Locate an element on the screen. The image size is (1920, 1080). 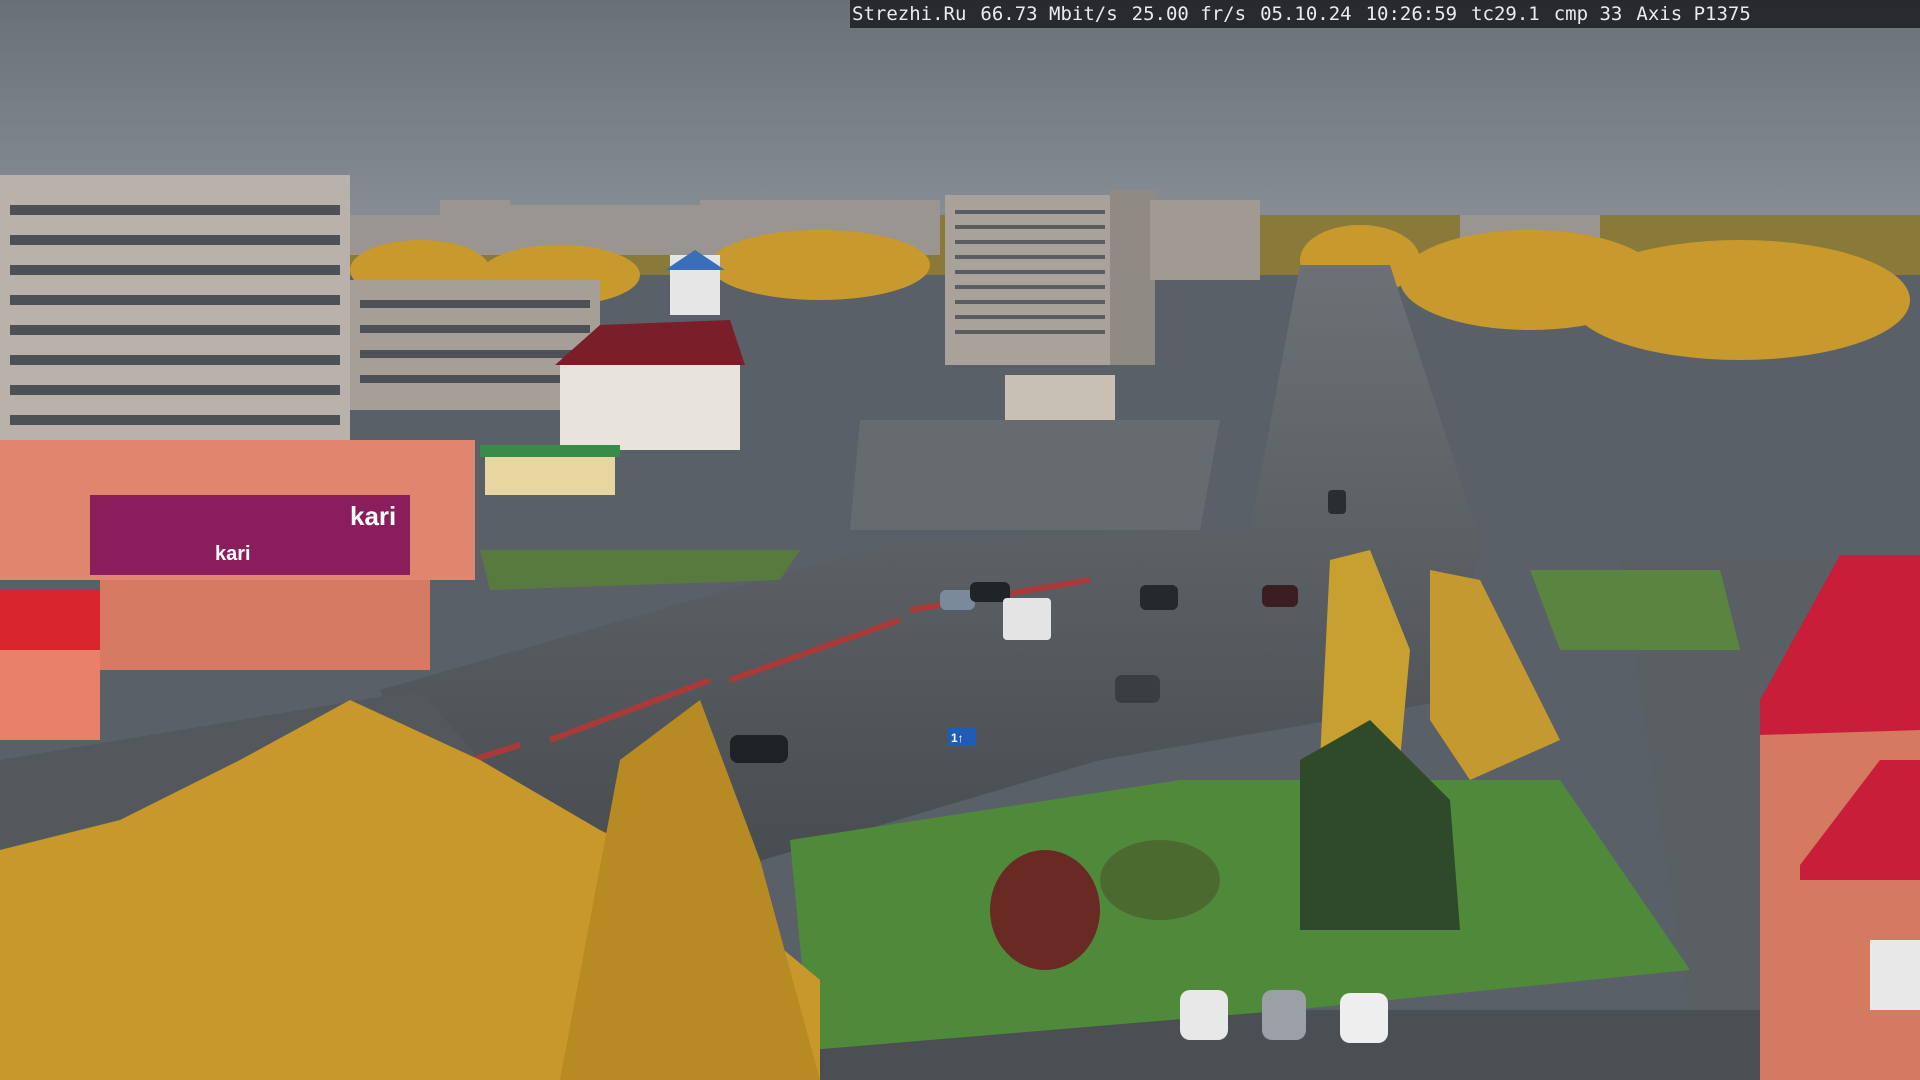
overlay-framerate: 25.00 fr/s is located at coordinates (1189, 14).